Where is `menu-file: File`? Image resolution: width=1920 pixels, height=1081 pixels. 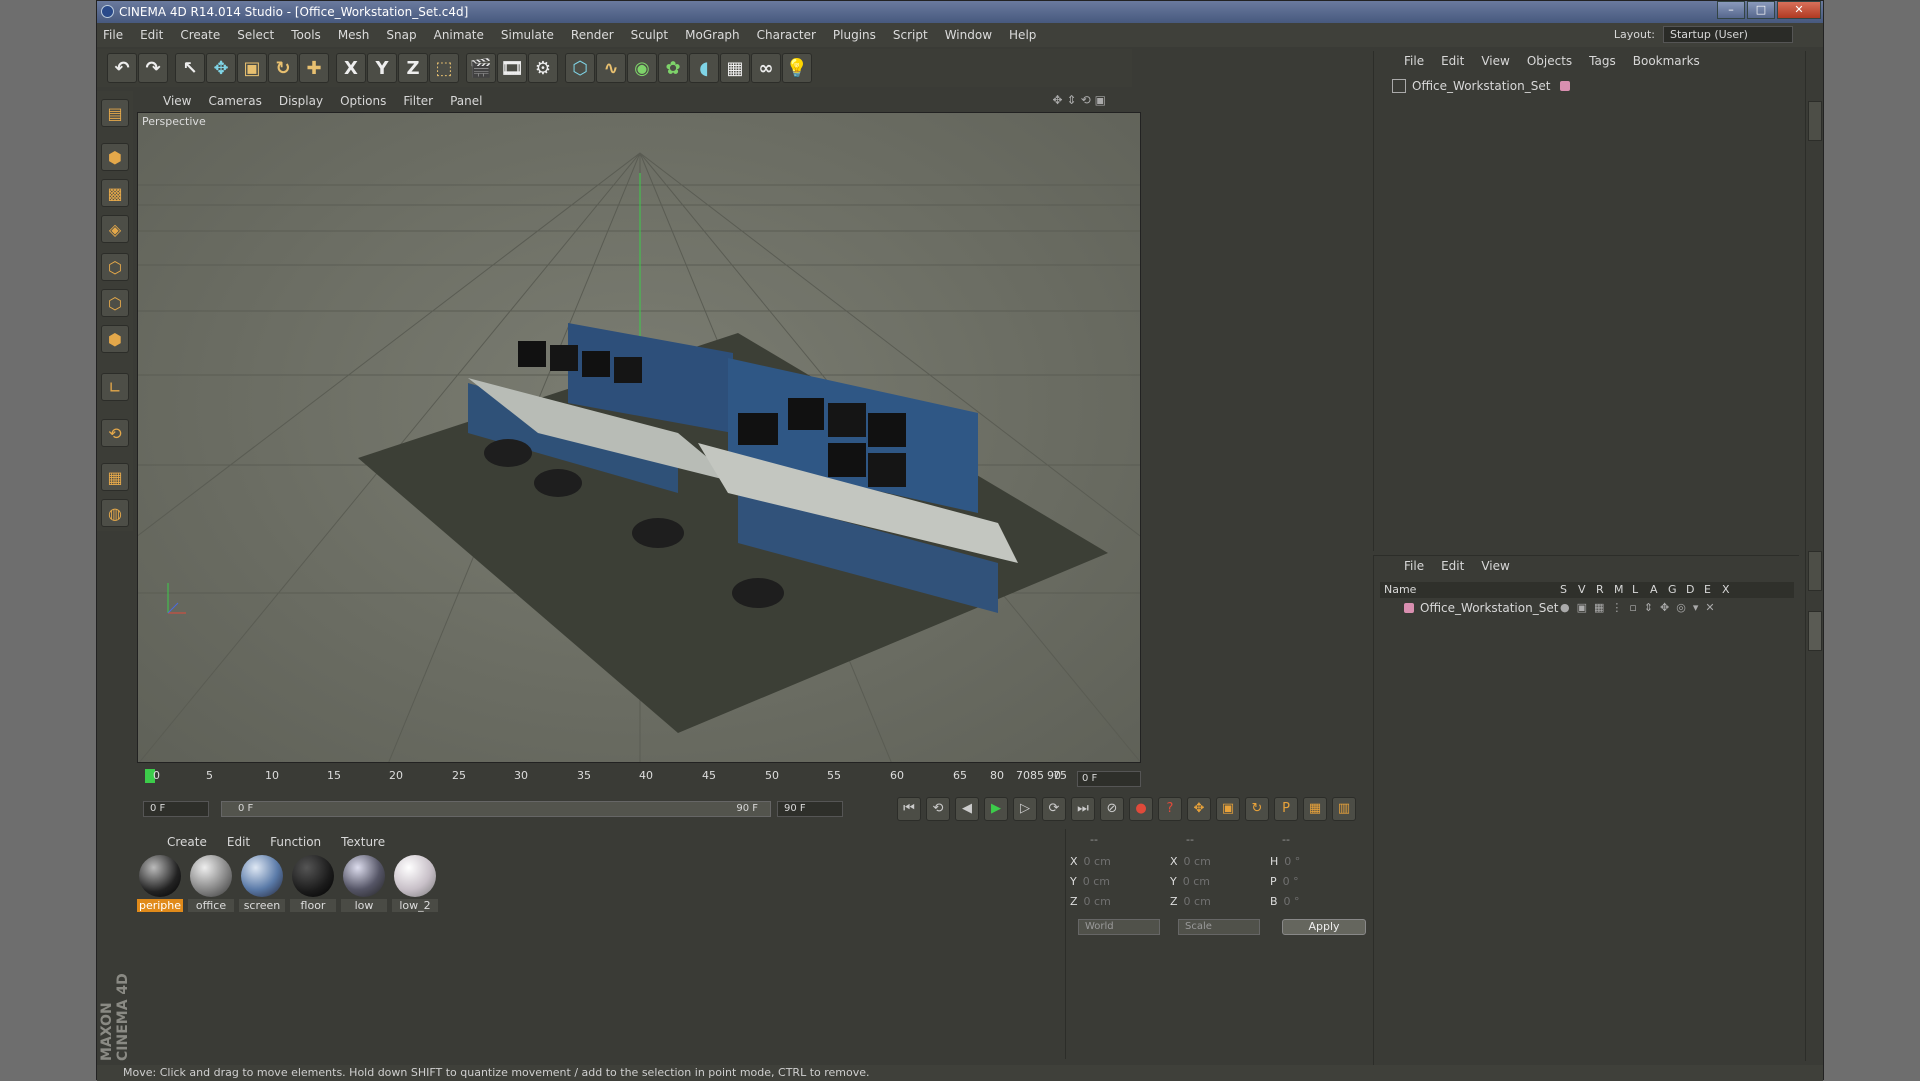
menu-file: File is located at coordinates (113, 35).